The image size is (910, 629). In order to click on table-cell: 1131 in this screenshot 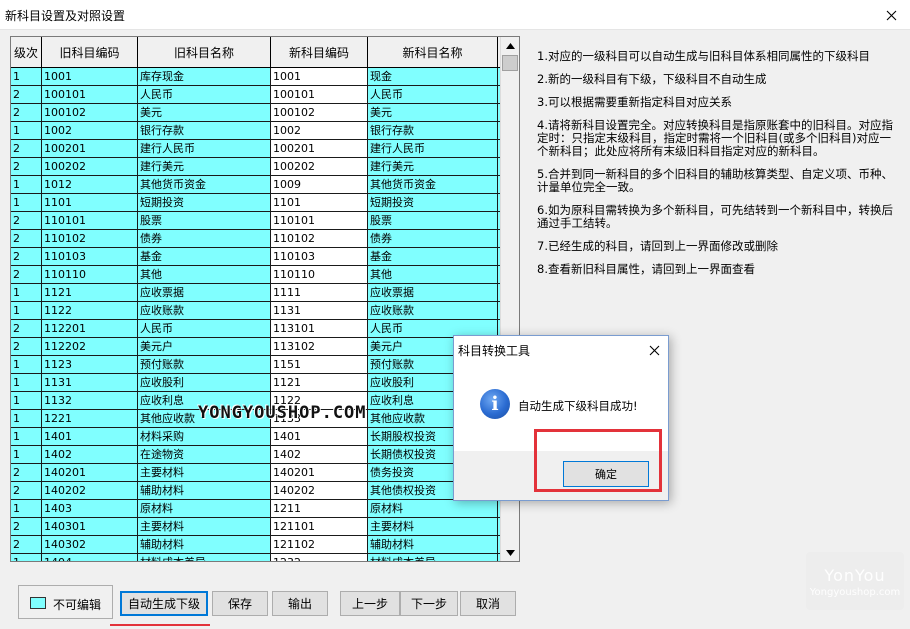, I will do `click(319, 311)`.